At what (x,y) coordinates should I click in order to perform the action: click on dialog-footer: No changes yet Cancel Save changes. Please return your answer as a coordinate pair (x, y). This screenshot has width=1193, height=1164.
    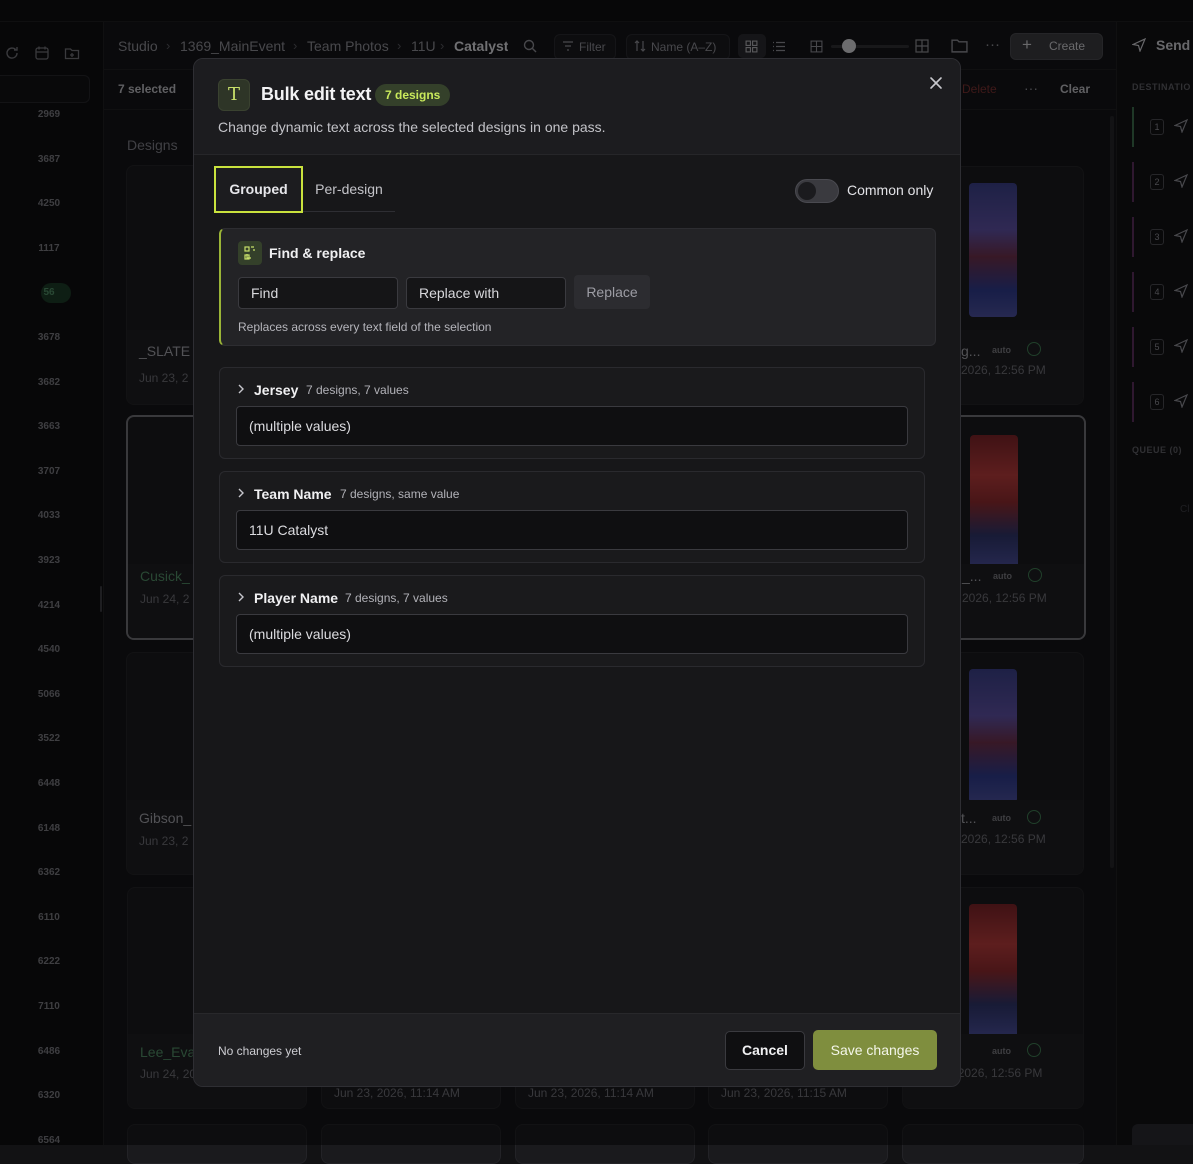
    Looking at the image, I should click on (577, 1049).